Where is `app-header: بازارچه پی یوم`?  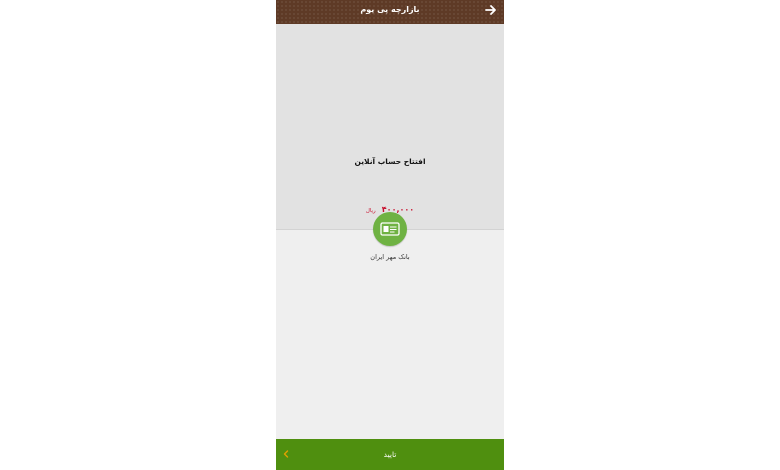
app-header: بازارچه پی یوم is located at coordinates (390, 12).